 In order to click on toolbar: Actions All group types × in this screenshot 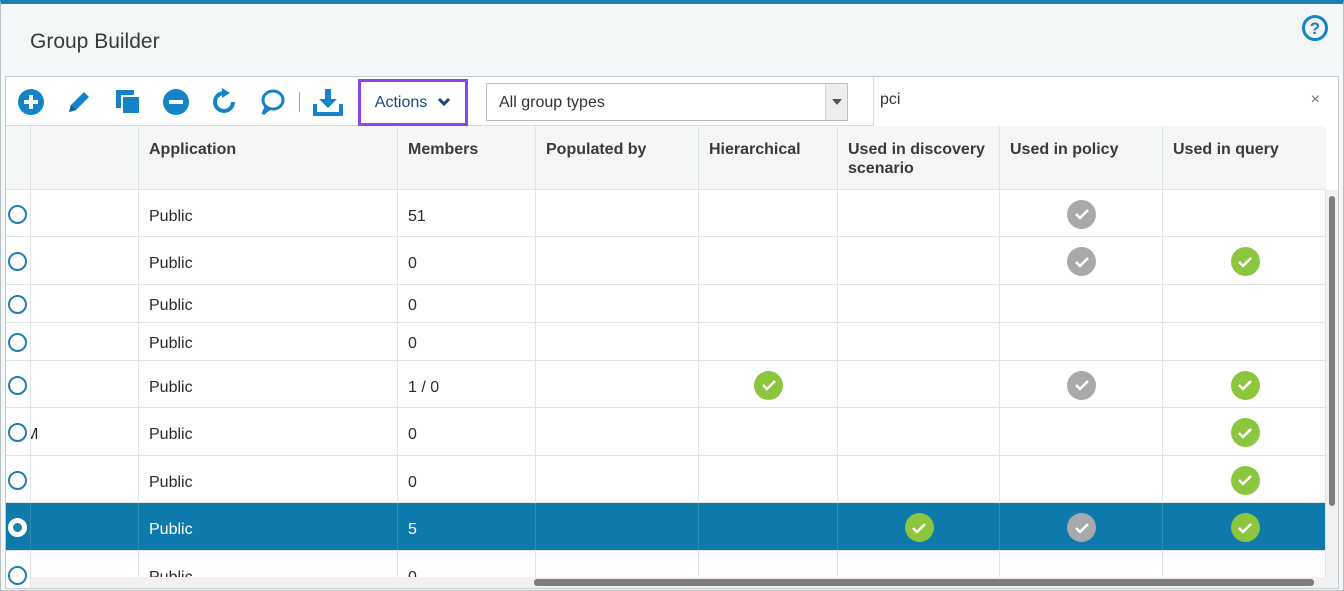, I will do `click(672, 101)`.